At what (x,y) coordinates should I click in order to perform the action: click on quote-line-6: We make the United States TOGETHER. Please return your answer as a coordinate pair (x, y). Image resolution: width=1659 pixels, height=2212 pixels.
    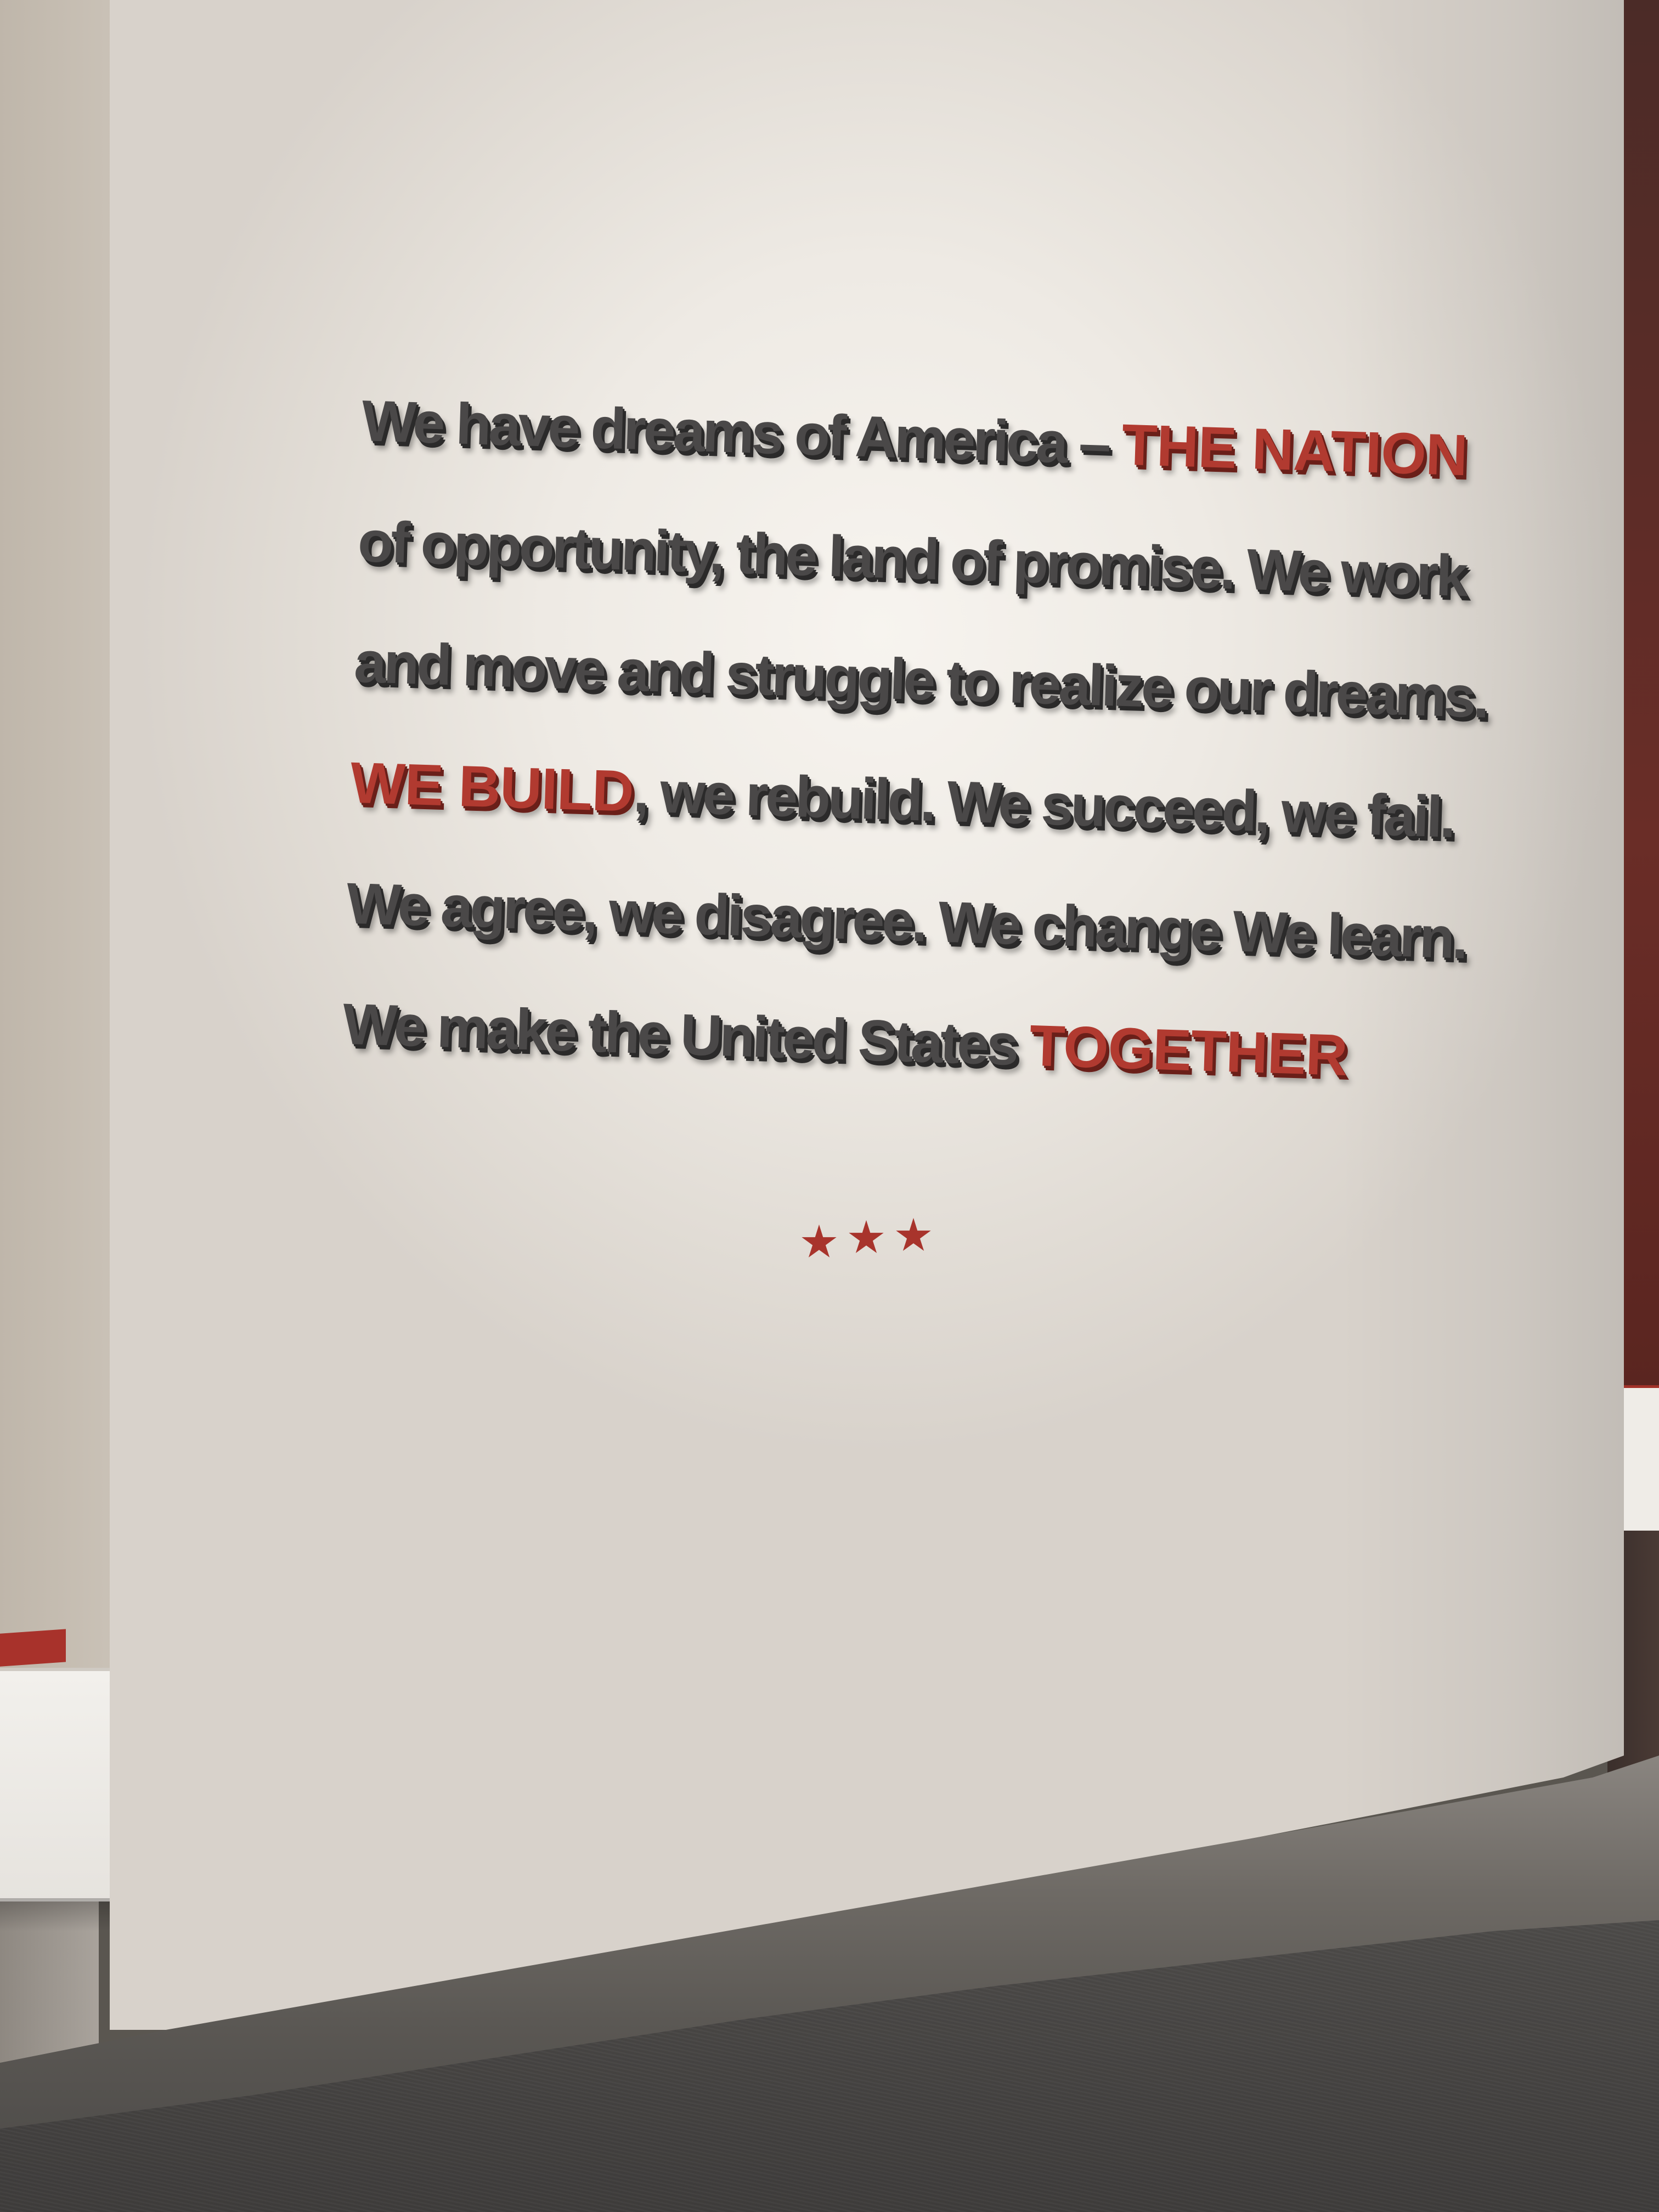
    Looking at the image, I should click on (845, 1039).